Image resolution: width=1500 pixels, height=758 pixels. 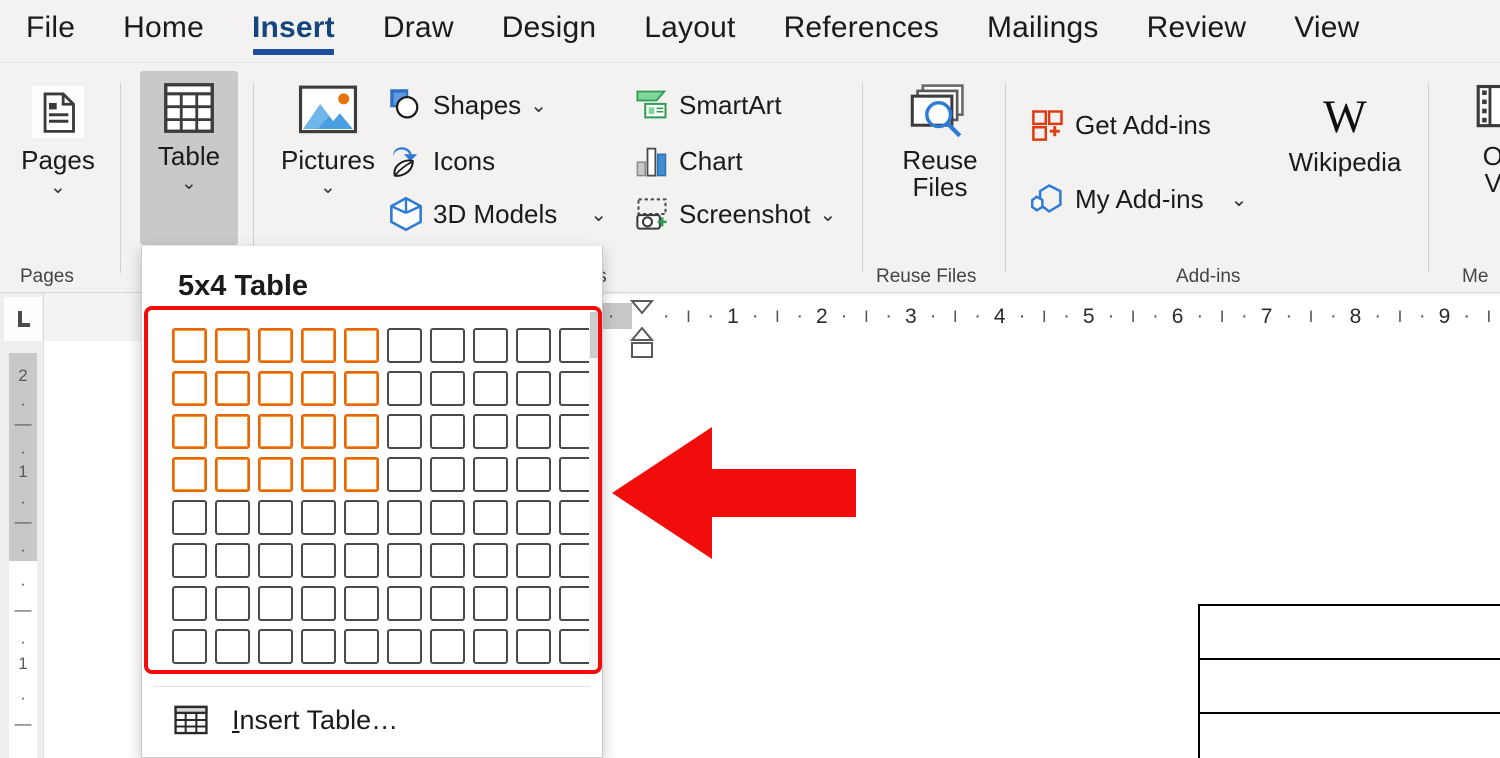 What do you see at coordinates (22, 525) in the screenshot?
I see `vertical-ruler: 2 · — · 1 · — · · — · 1 · —` at bounding box center [22, 525].